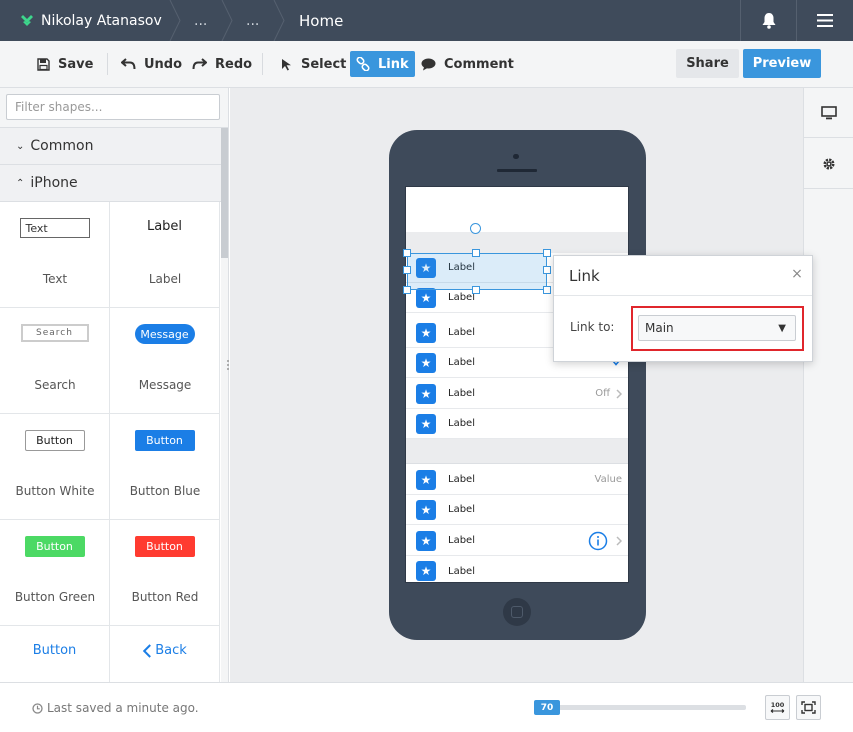 The width and height of the screenshot is (853, 732). What do you see at coordinates (228, 365) in the screenshot?
I see `panel-resize-handle-icon` at bounding box center [228, 365].